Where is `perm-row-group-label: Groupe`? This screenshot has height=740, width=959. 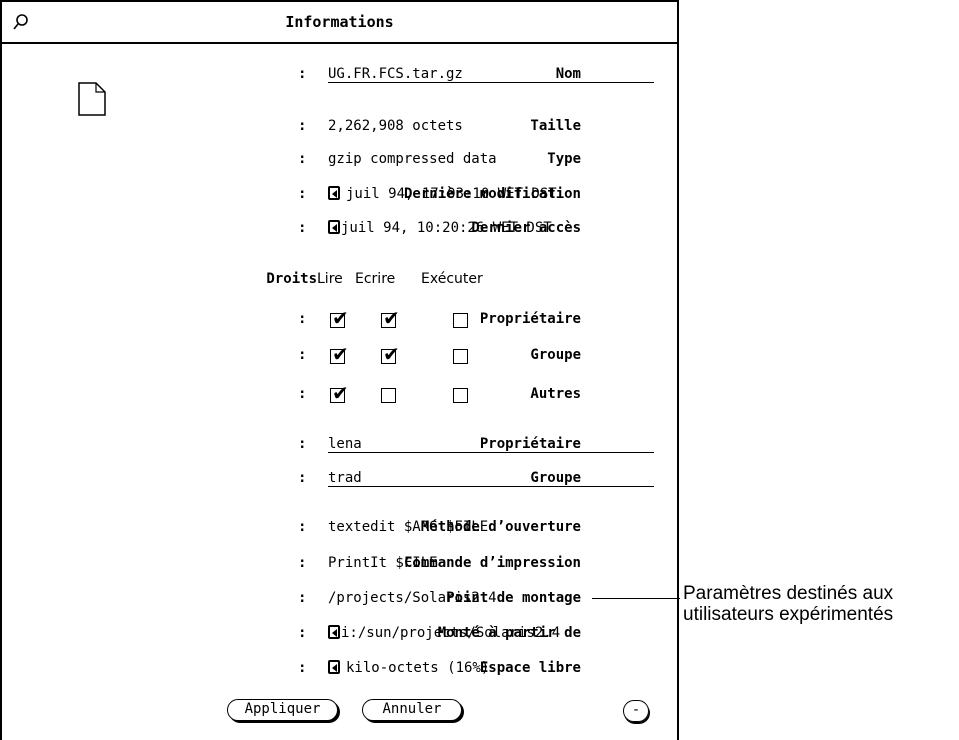
perm-row-group-label: Groupe is located at coordinates (555, 355).